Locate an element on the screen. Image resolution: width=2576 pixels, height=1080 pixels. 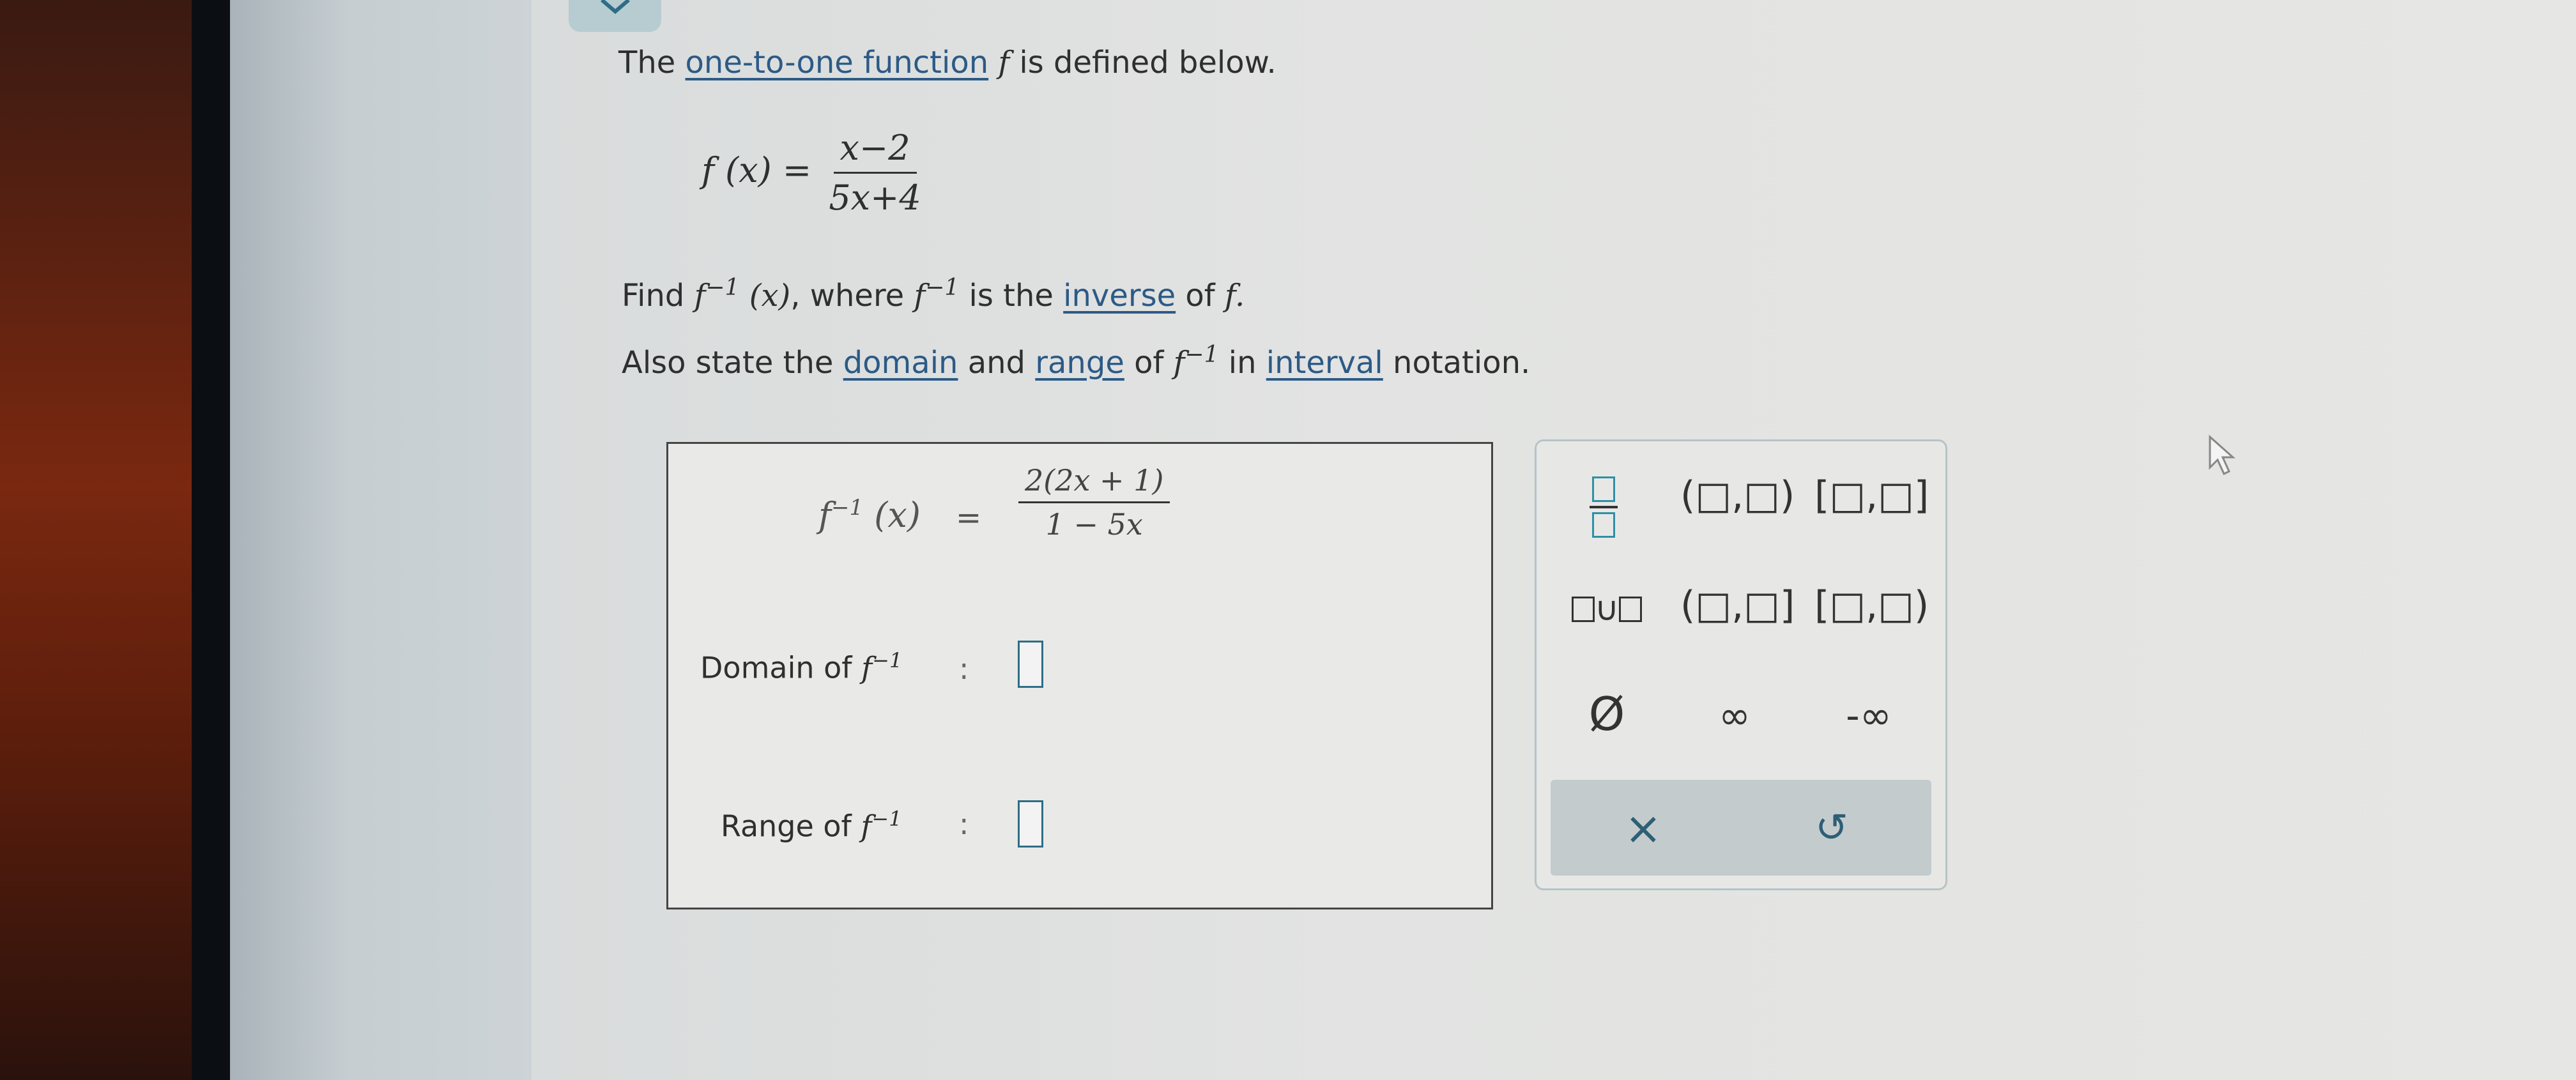
of-text-2: of is located at coordinates (1149, 363).